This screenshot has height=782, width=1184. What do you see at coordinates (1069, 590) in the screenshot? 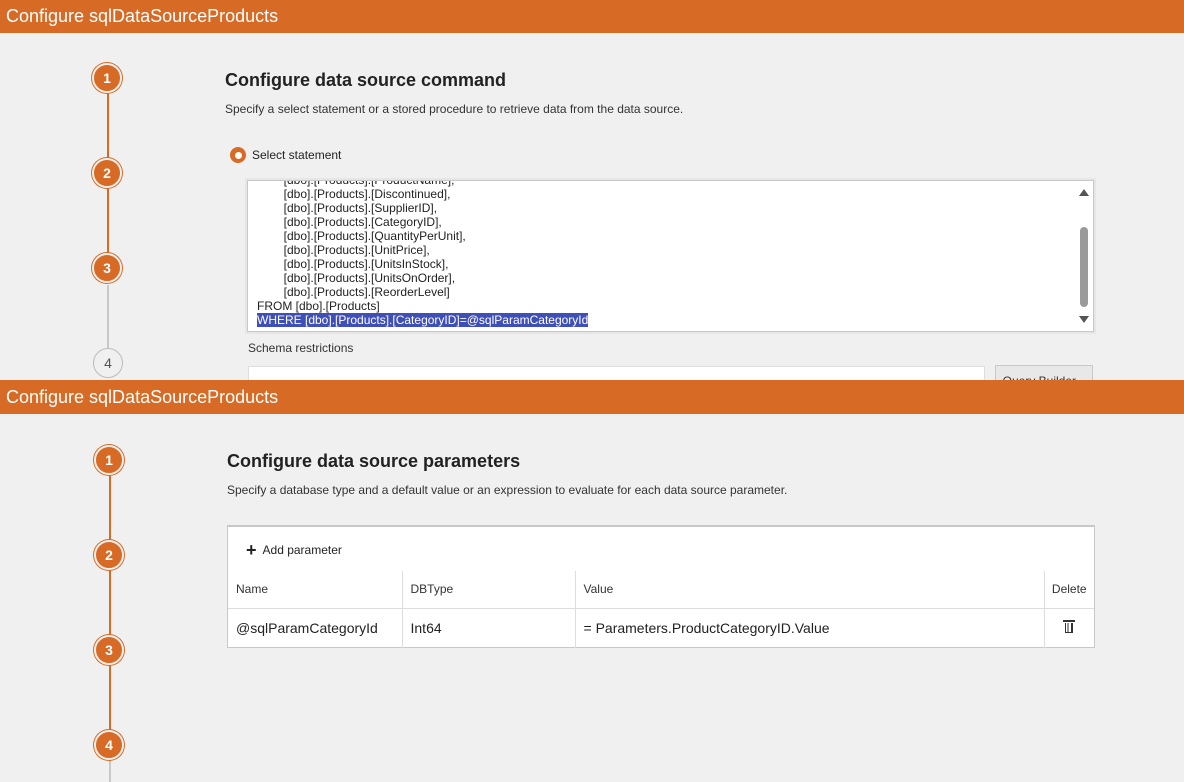
I see `column-header-delete: Delete` at bounding box center [1069, 590].